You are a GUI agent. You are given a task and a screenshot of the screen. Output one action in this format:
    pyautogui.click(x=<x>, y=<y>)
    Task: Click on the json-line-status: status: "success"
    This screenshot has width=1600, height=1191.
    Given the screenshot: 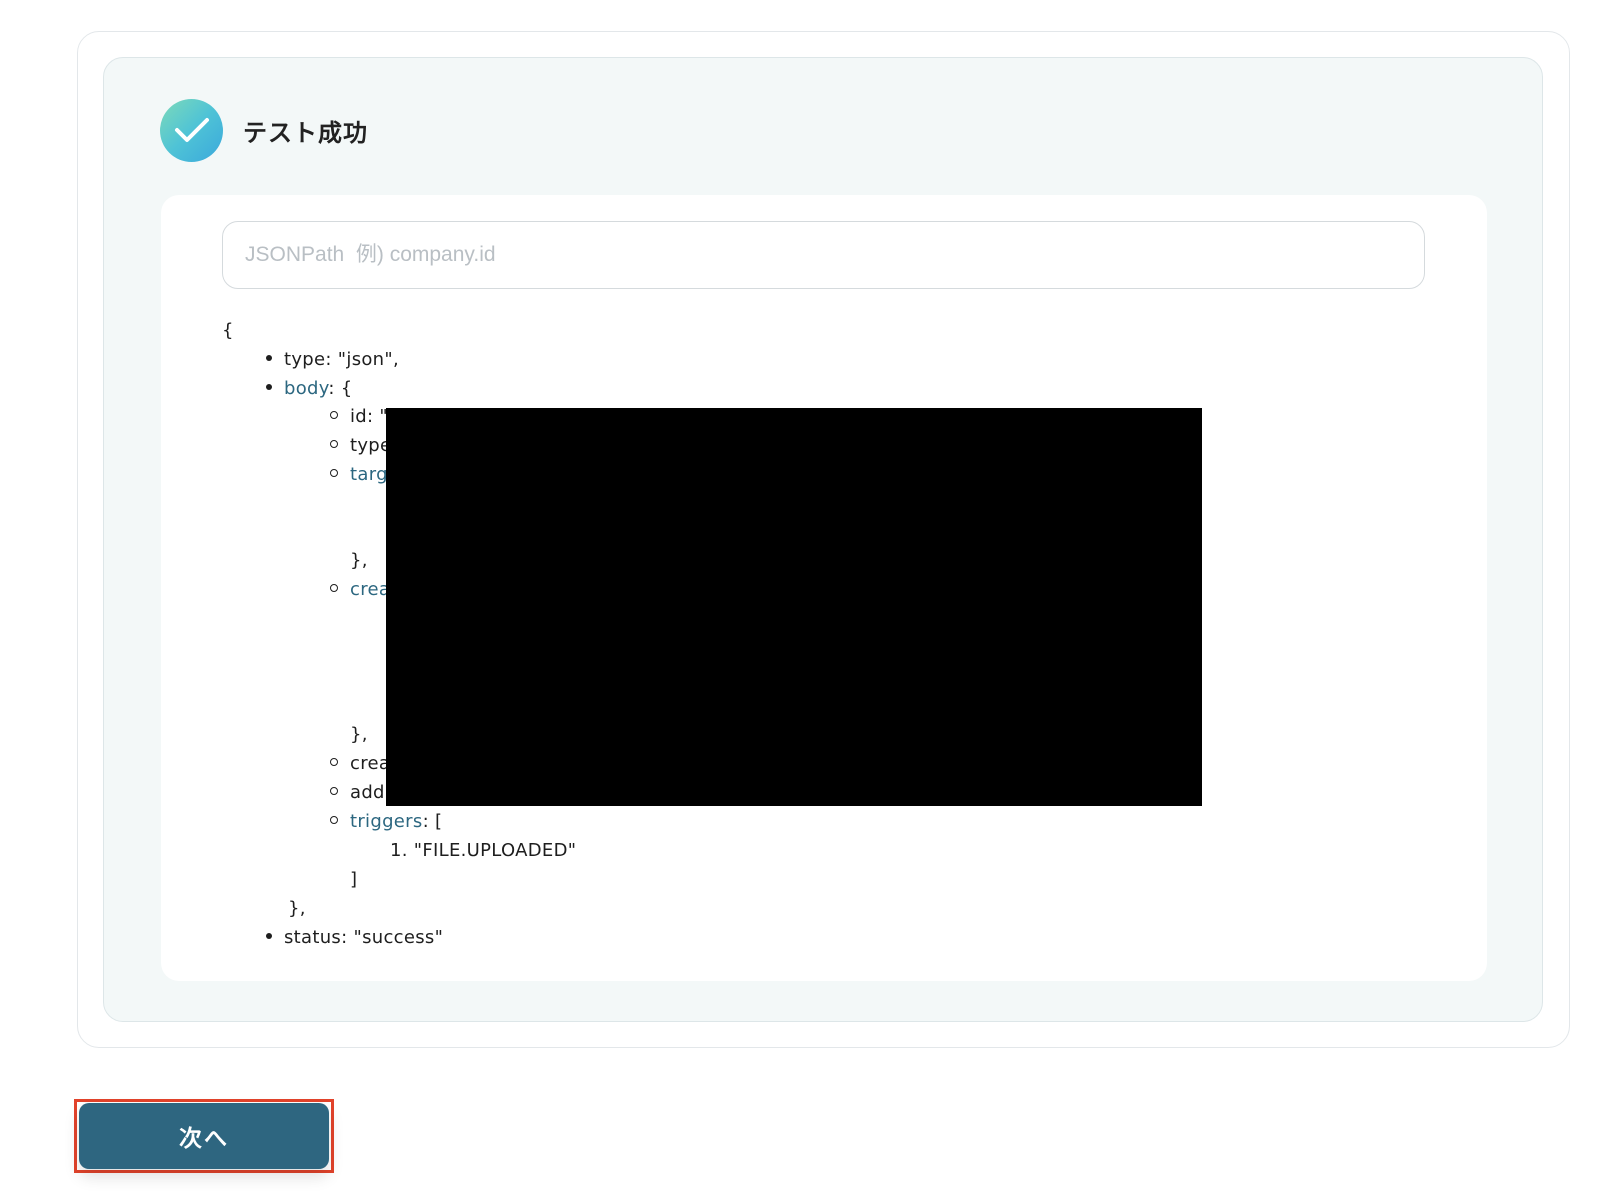 What is the action you would take?
    pyautogui.click(x=354, y=937)
    